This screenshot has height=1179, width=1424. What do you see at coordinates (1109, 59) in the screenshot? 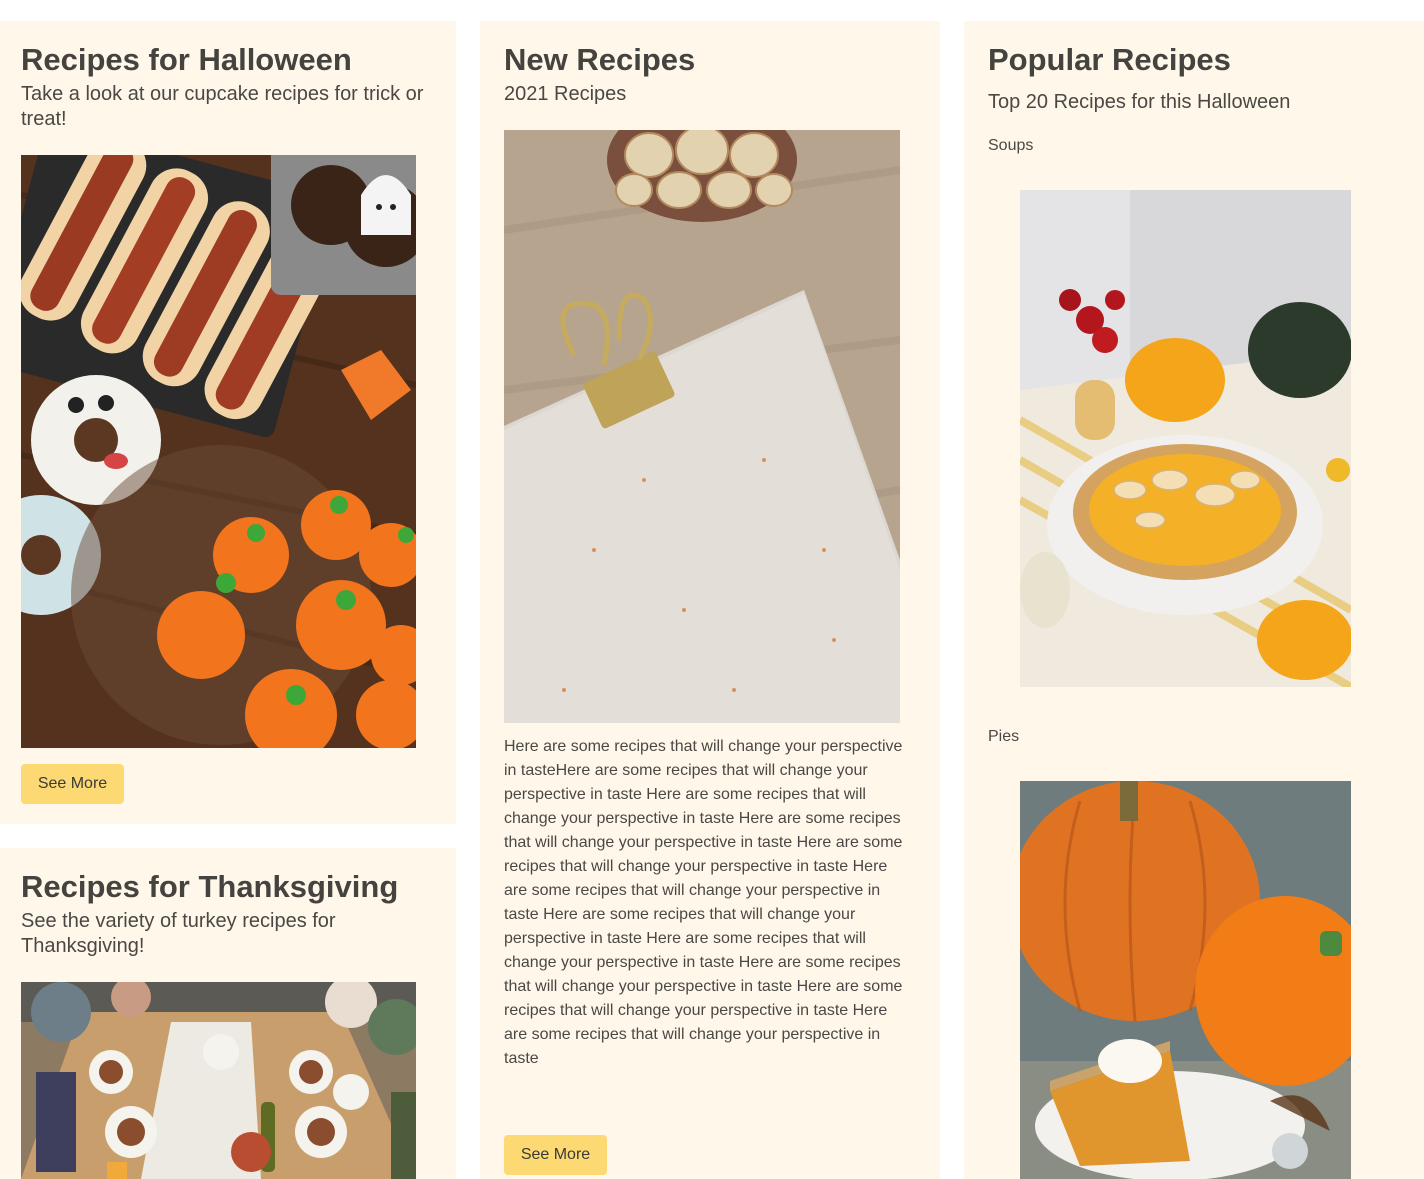
I see `popular-recipes-title: Popular Recipes` at bounding box center [1109, 59].